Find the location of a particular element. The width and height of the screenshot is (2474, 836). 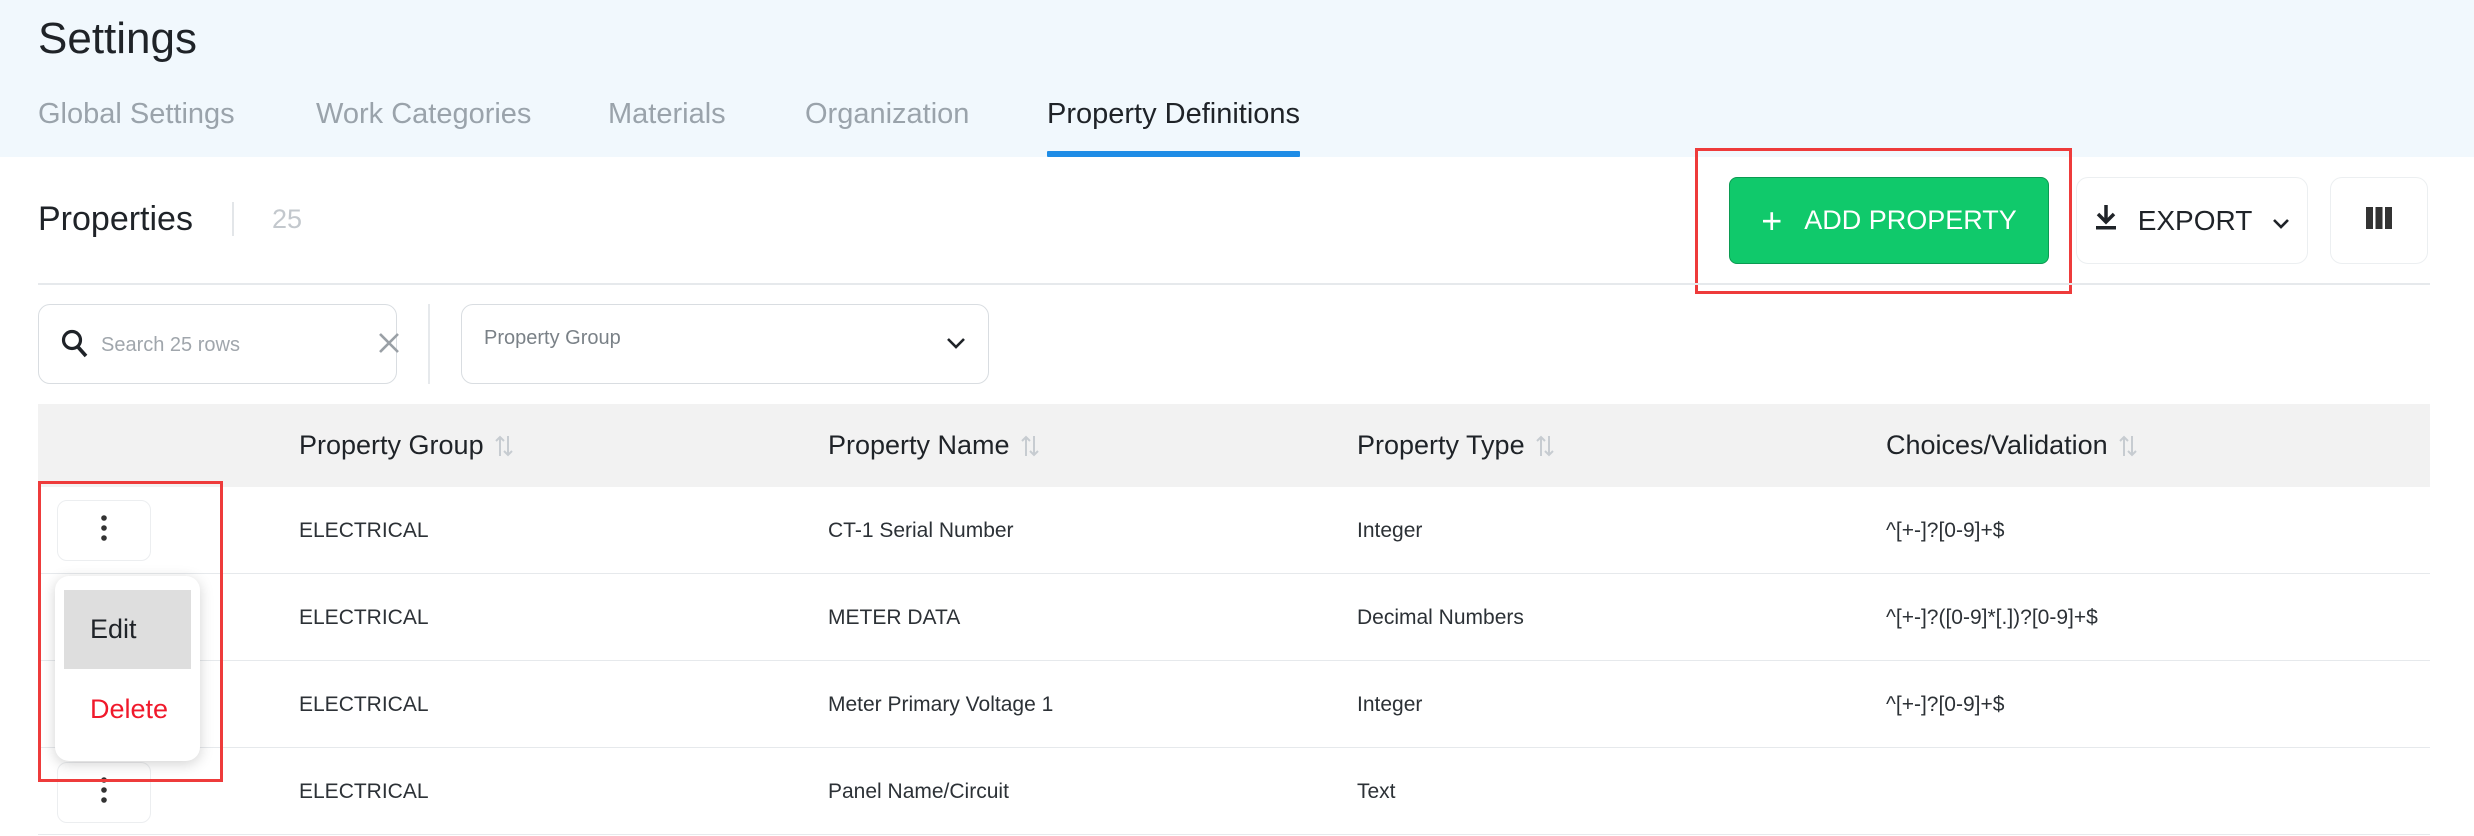

cell-property-type: Text is located at coordinates (1376, 791).